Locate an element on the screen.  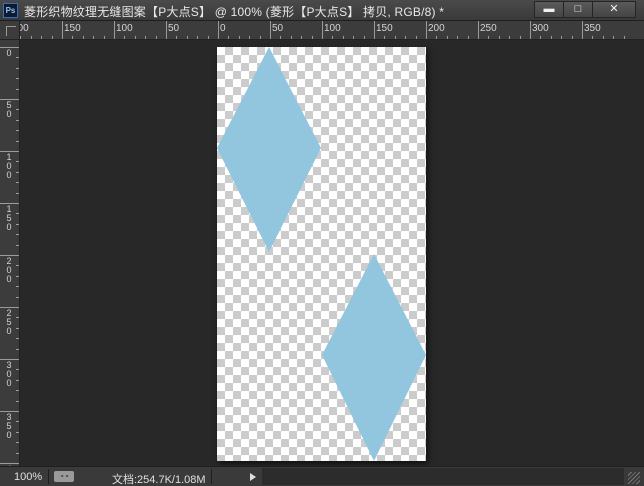
vertical-ruler: 05010015020025030035040 is located at coordinates (10, 253).